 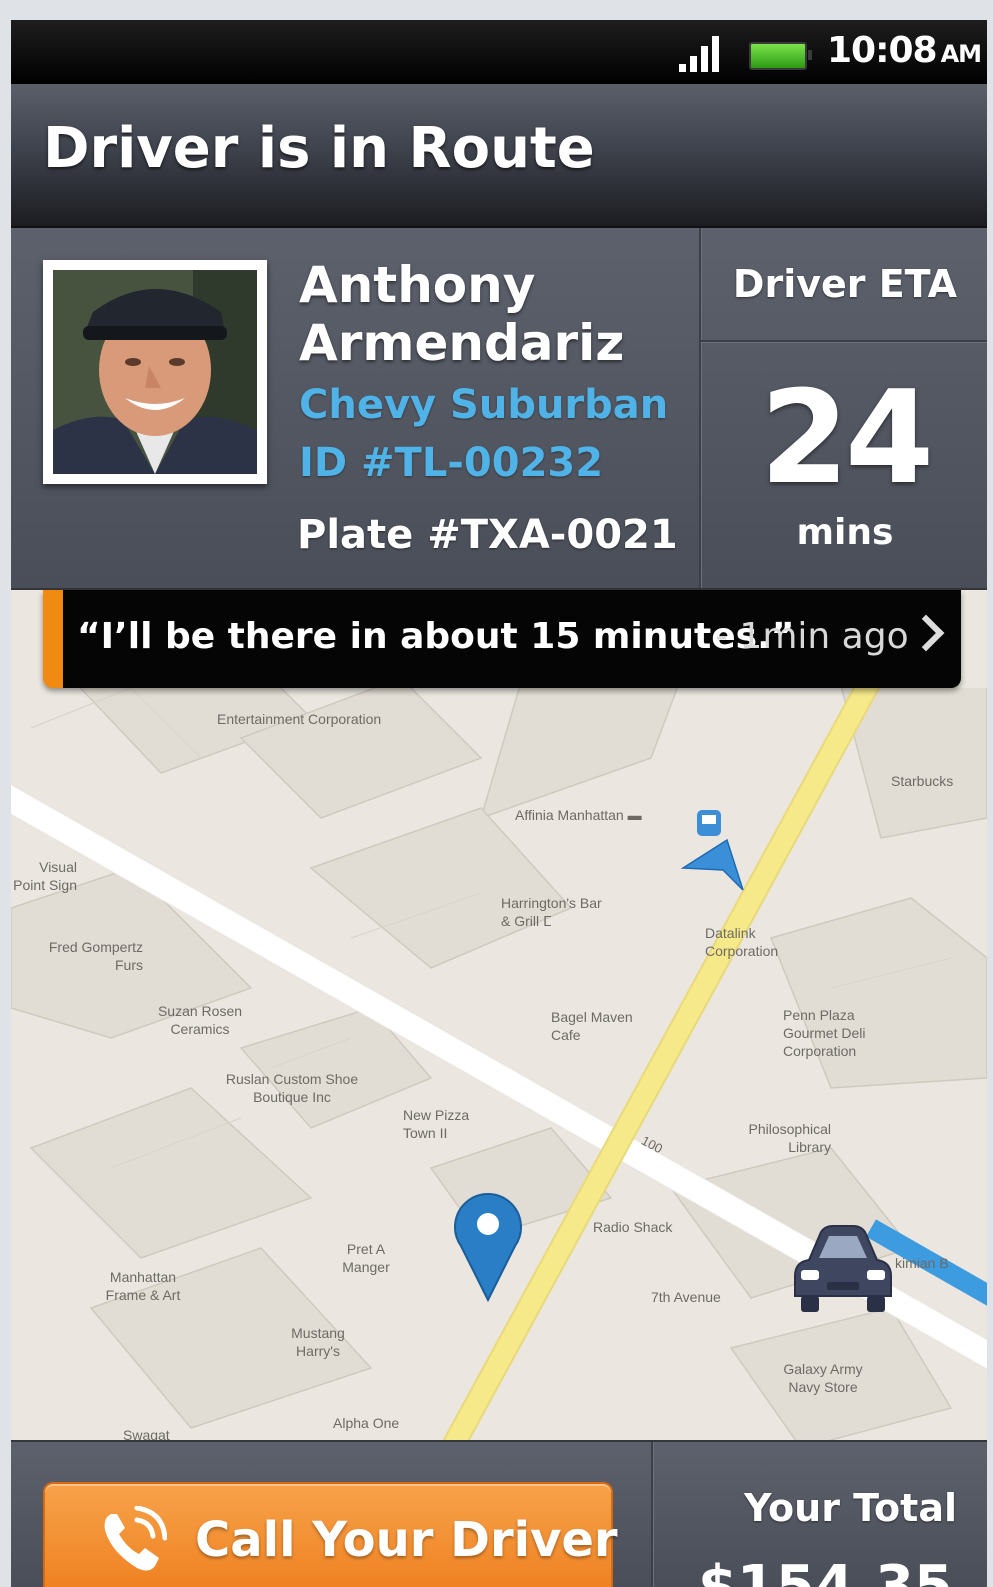 I want to click on destination-pin-icon, so click(x=488, y=1246).